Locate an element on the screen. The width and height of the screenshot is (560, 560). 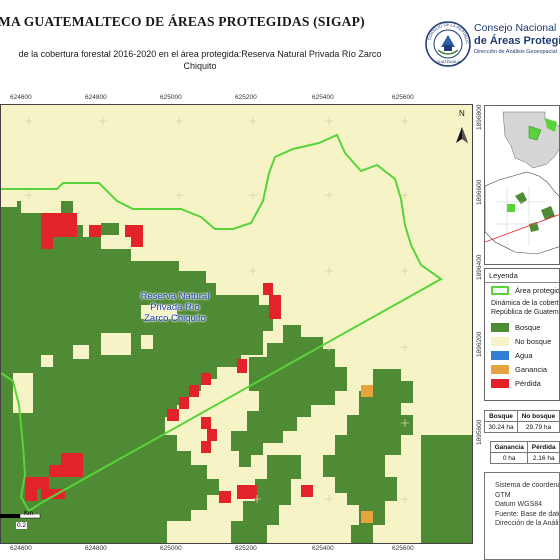
stats-table-cover: Bosque No bosque 30.24 ha 29.79 ha is located at coordinates (522, 421).